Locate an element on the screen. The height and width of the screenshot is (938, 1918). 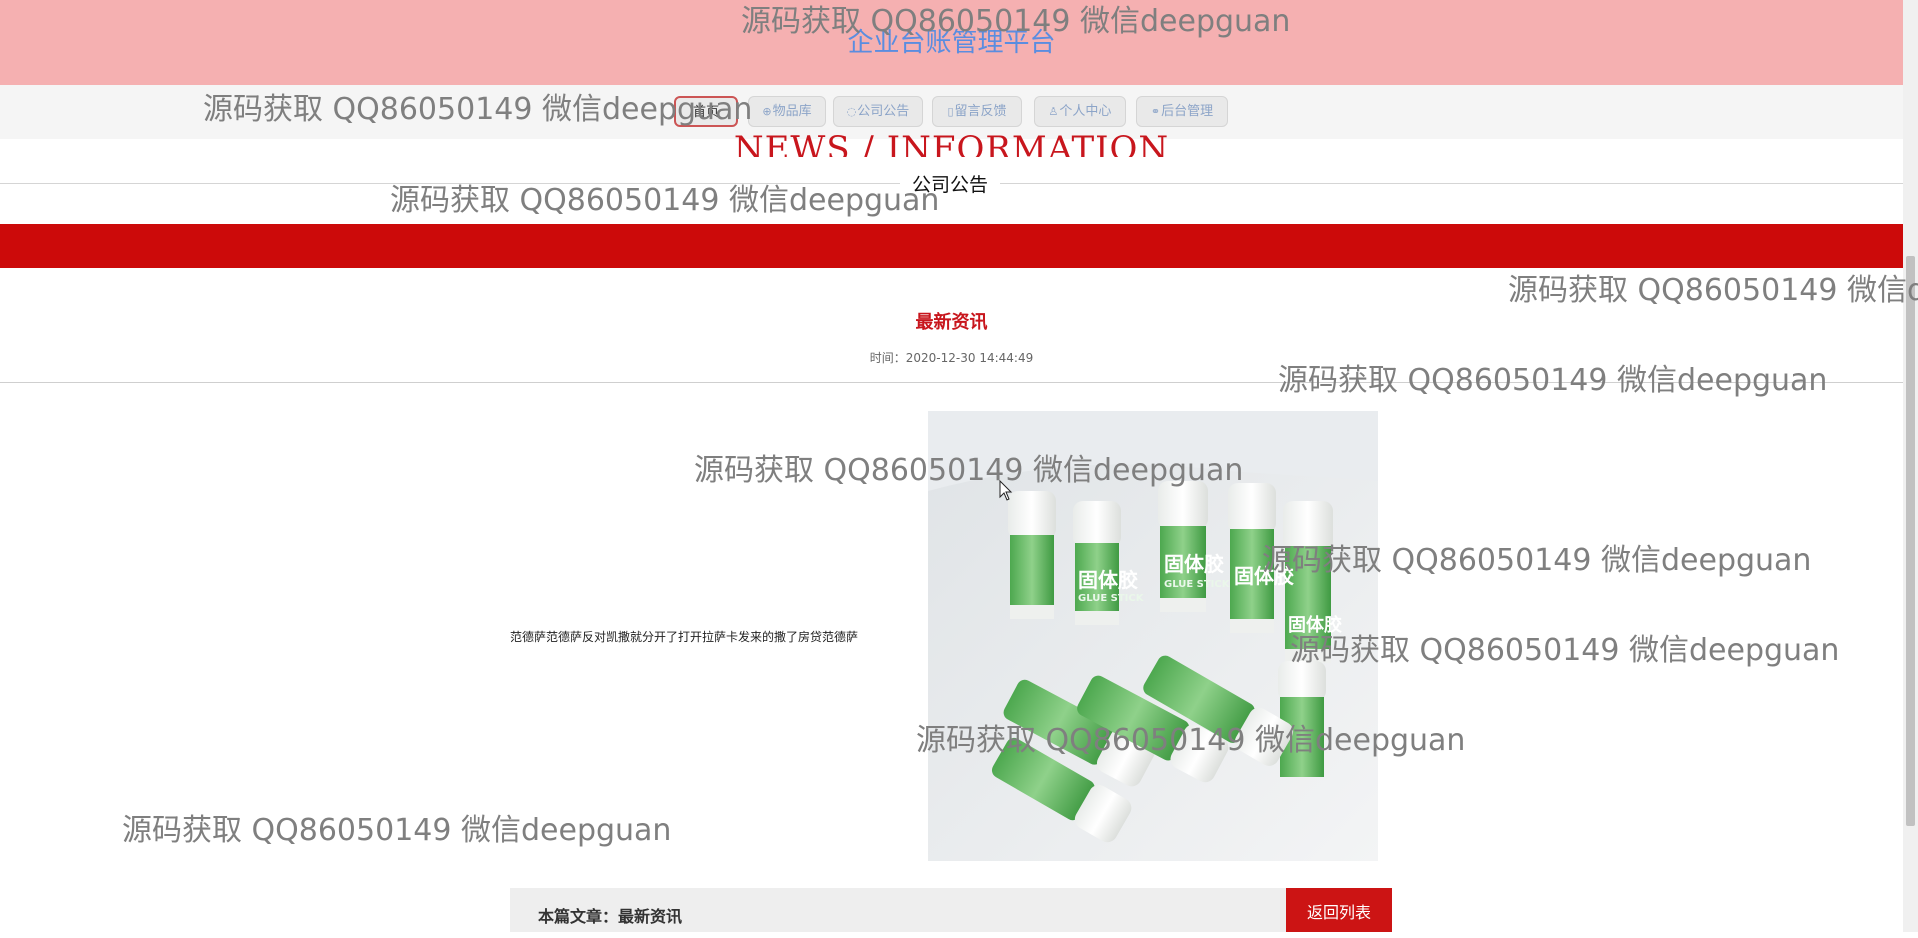
article-divider is located at coordinates (951, 382).